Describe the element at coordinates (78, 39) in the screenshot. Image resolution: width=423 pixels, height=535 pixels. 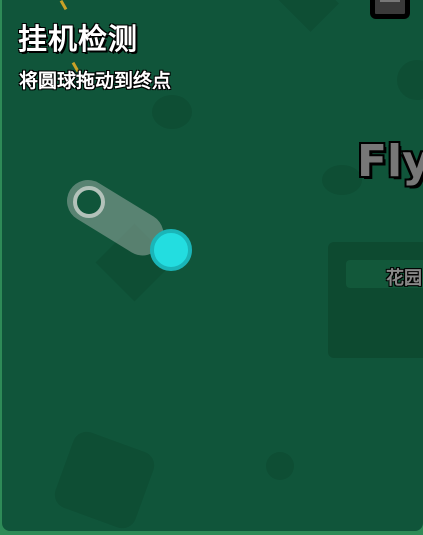
I see `captcha-title: 挂机检测` at that location.